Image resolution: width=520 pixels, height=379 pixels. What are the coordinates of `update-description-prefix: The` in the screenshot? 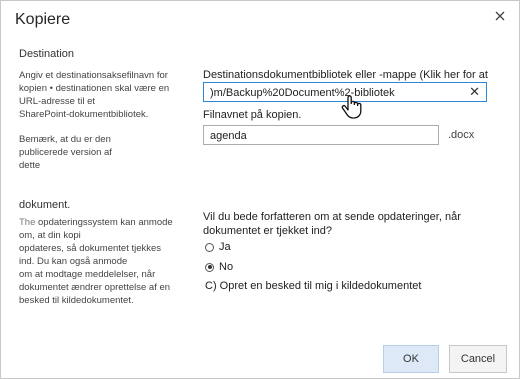 It's located at (27, 222).